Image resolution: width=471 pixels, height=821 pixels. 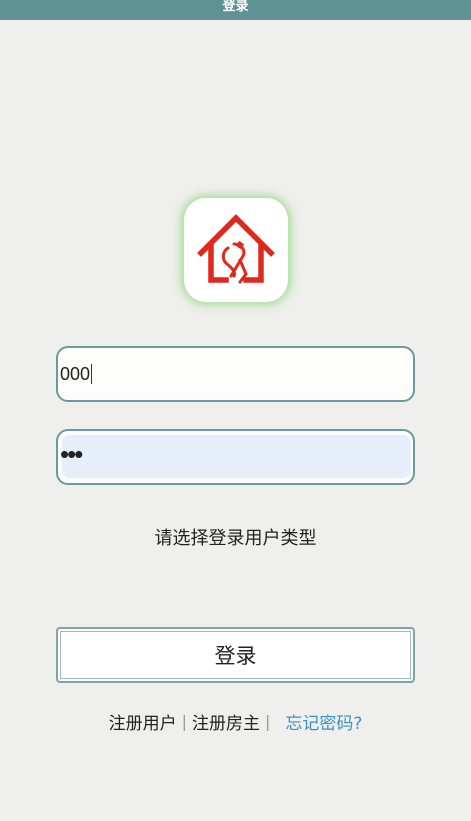 I want to click on window-title: 登录, so click(x=235, y=7).